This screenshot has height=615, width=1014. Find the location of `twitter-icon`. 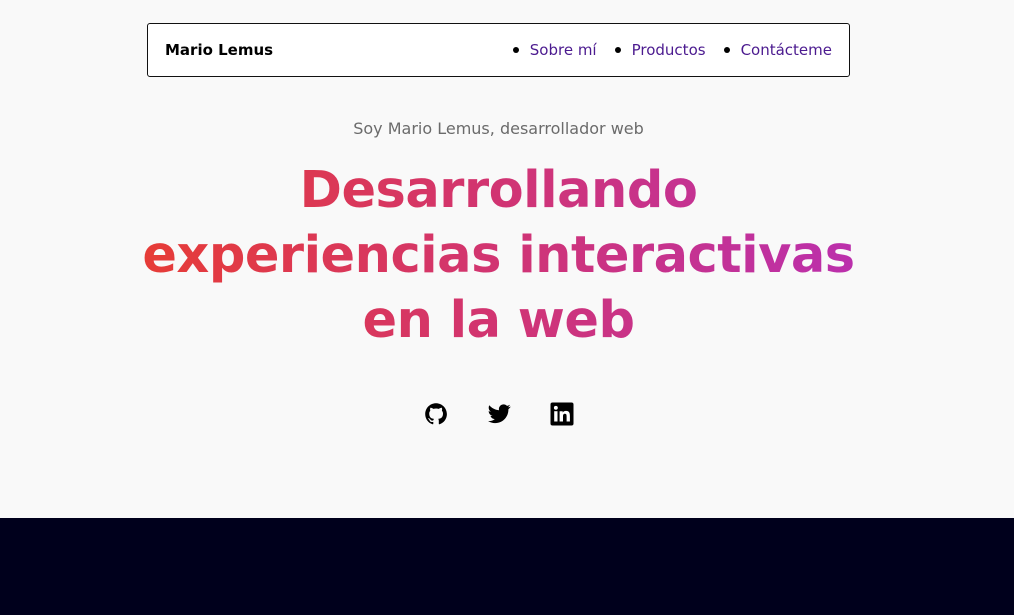

twitter-icon is located at coordinates (499, 414).